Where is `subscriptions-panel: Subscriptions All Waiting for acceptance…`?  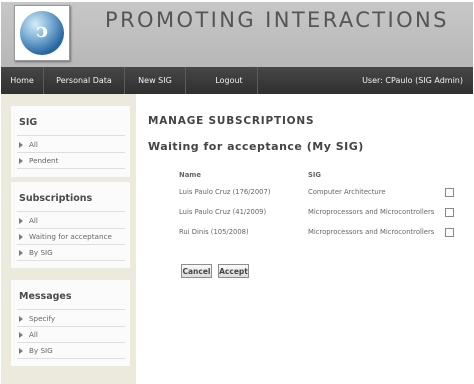
subscriptions-panel: Subscriptions All Waiting for acceptance… is located at coordinates (70, 225).